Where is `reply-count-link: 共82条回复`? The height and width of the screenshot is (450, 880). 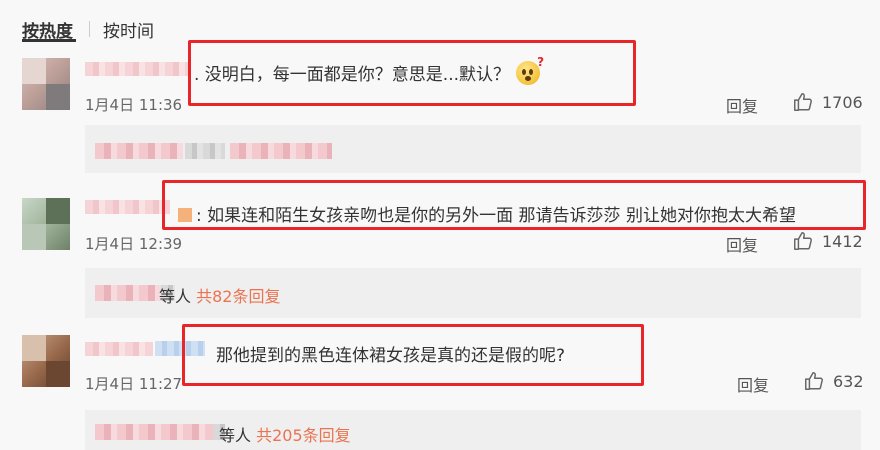
reply-count-link: 共82条回复 is located at coordinates (238, 296).